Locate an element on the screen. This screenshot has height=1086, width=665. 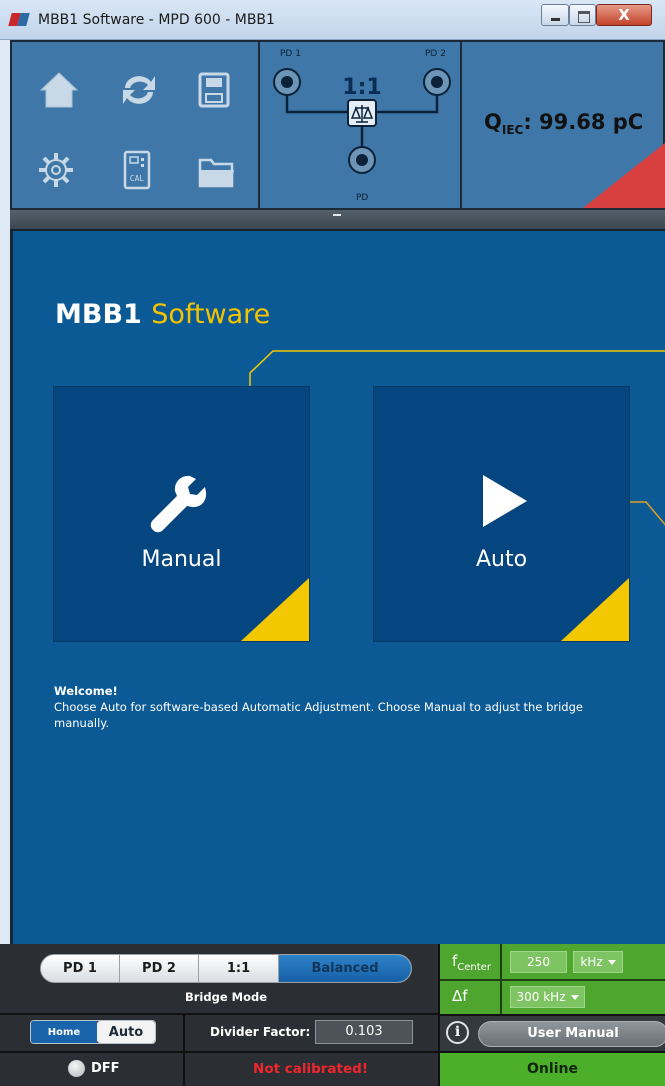
user-manual-button: User Manual is located at coordinates (571, 1034).